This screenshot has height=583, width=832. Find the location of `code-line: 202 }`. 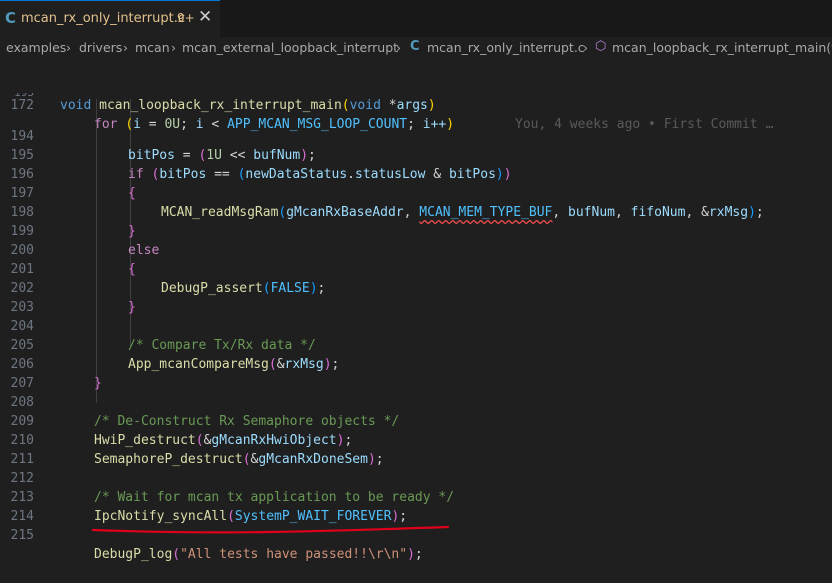

code-line: 202 } is located at coordinates (416, 287).